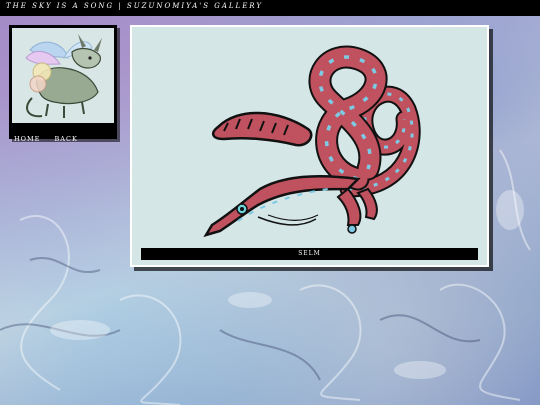 This screenshot has height=405, width=540. Describe the element at coordinates (66, 139) in the screenshot. I see `back-link: BACK` at that location.